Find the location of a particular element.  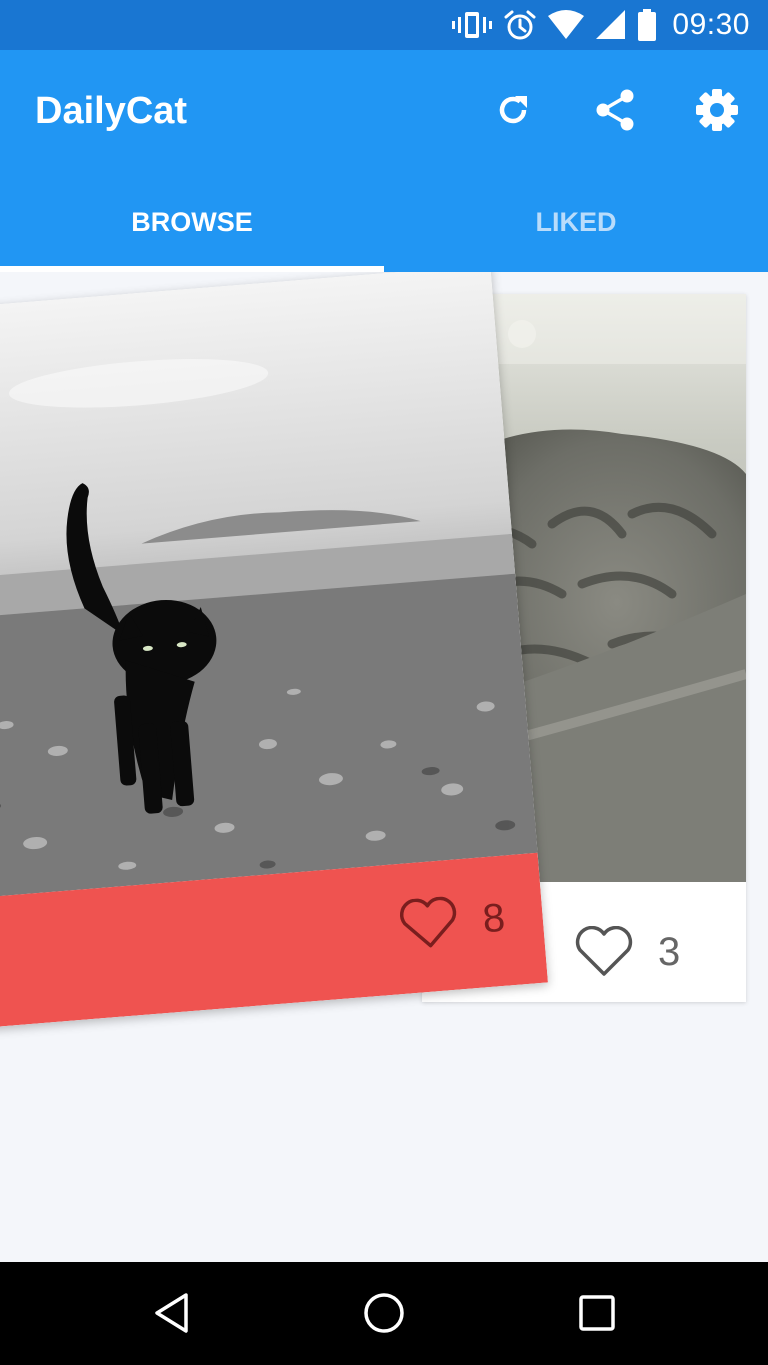

home-button is located at coordinates (384, 1313).